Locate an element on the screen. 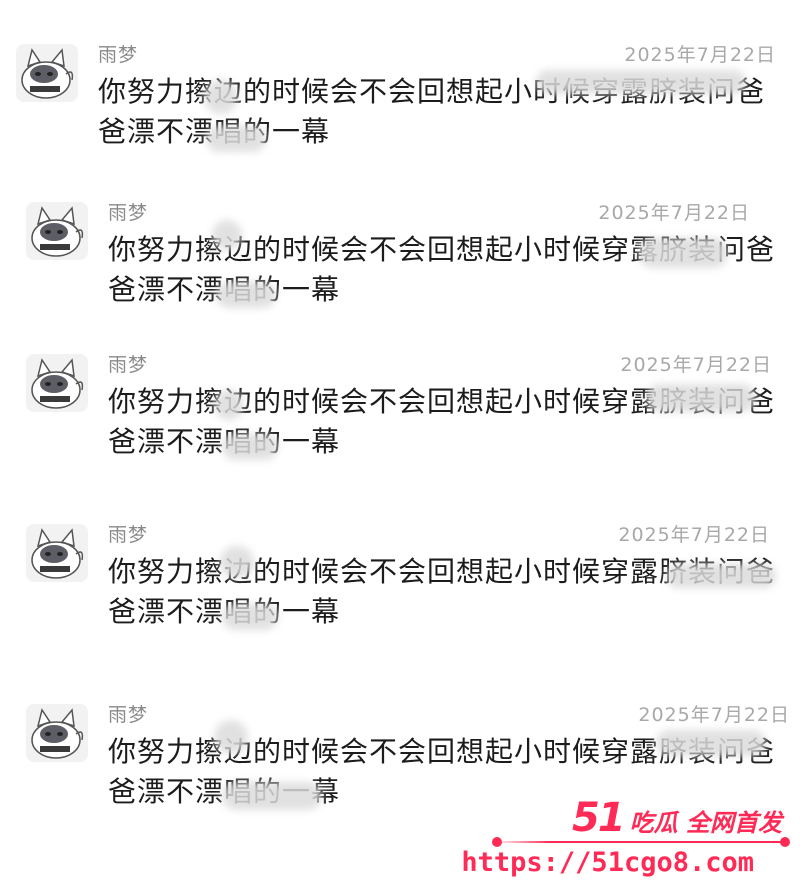  watermark-brand: 51 吃瓜 全网首发 is located at coordinates (677, 818).